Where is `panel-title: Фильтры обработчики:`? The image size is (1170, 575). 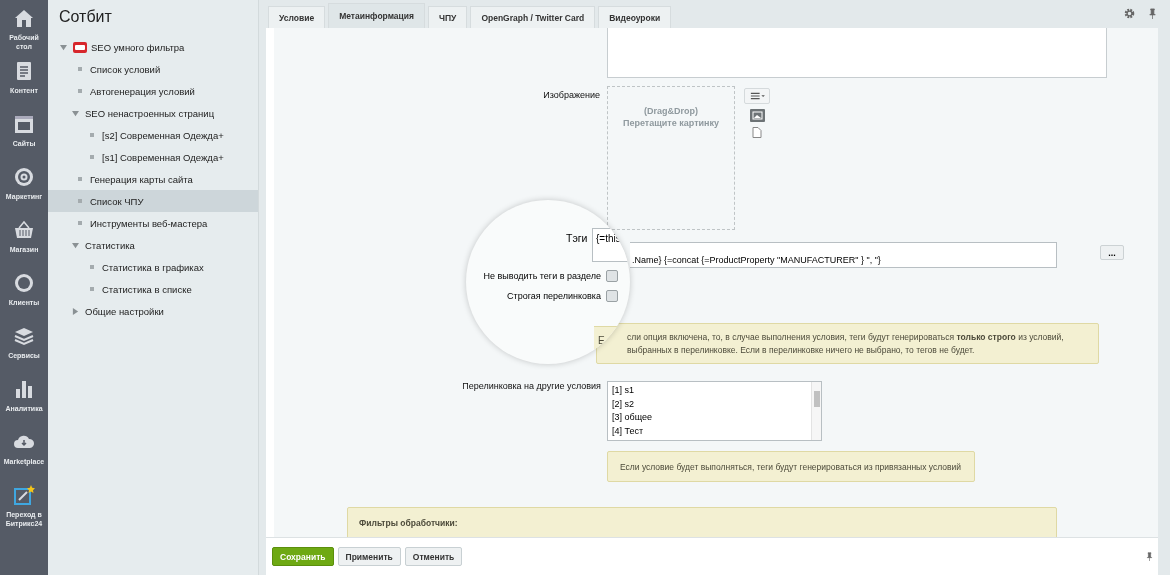 panel-title: Фильтры обработчики: is located at coordinates (408, 523).